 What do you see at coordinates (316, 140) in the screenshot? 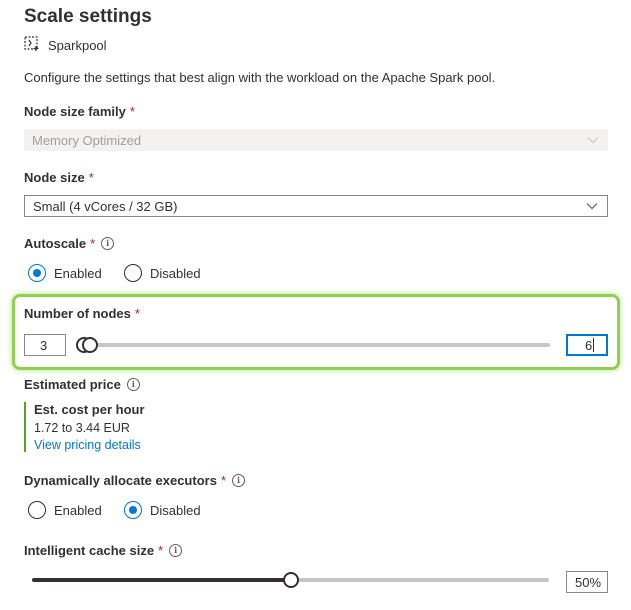
I see `node-size-family-dropdown: Memory Optimized` at bounding box center [316, 140].